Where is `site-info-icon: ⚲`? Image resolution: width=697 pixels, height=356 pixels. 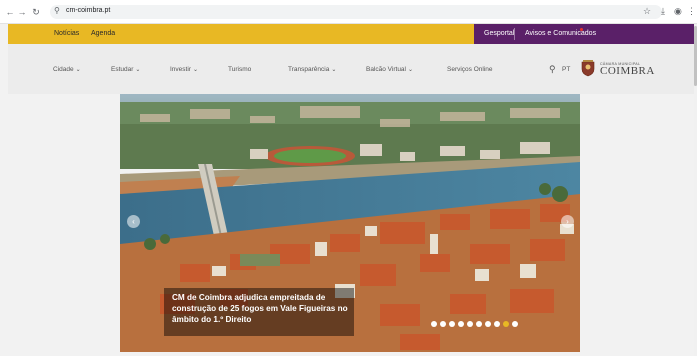
site-info-icon: ⚲ is located at coordinates (57, 10).